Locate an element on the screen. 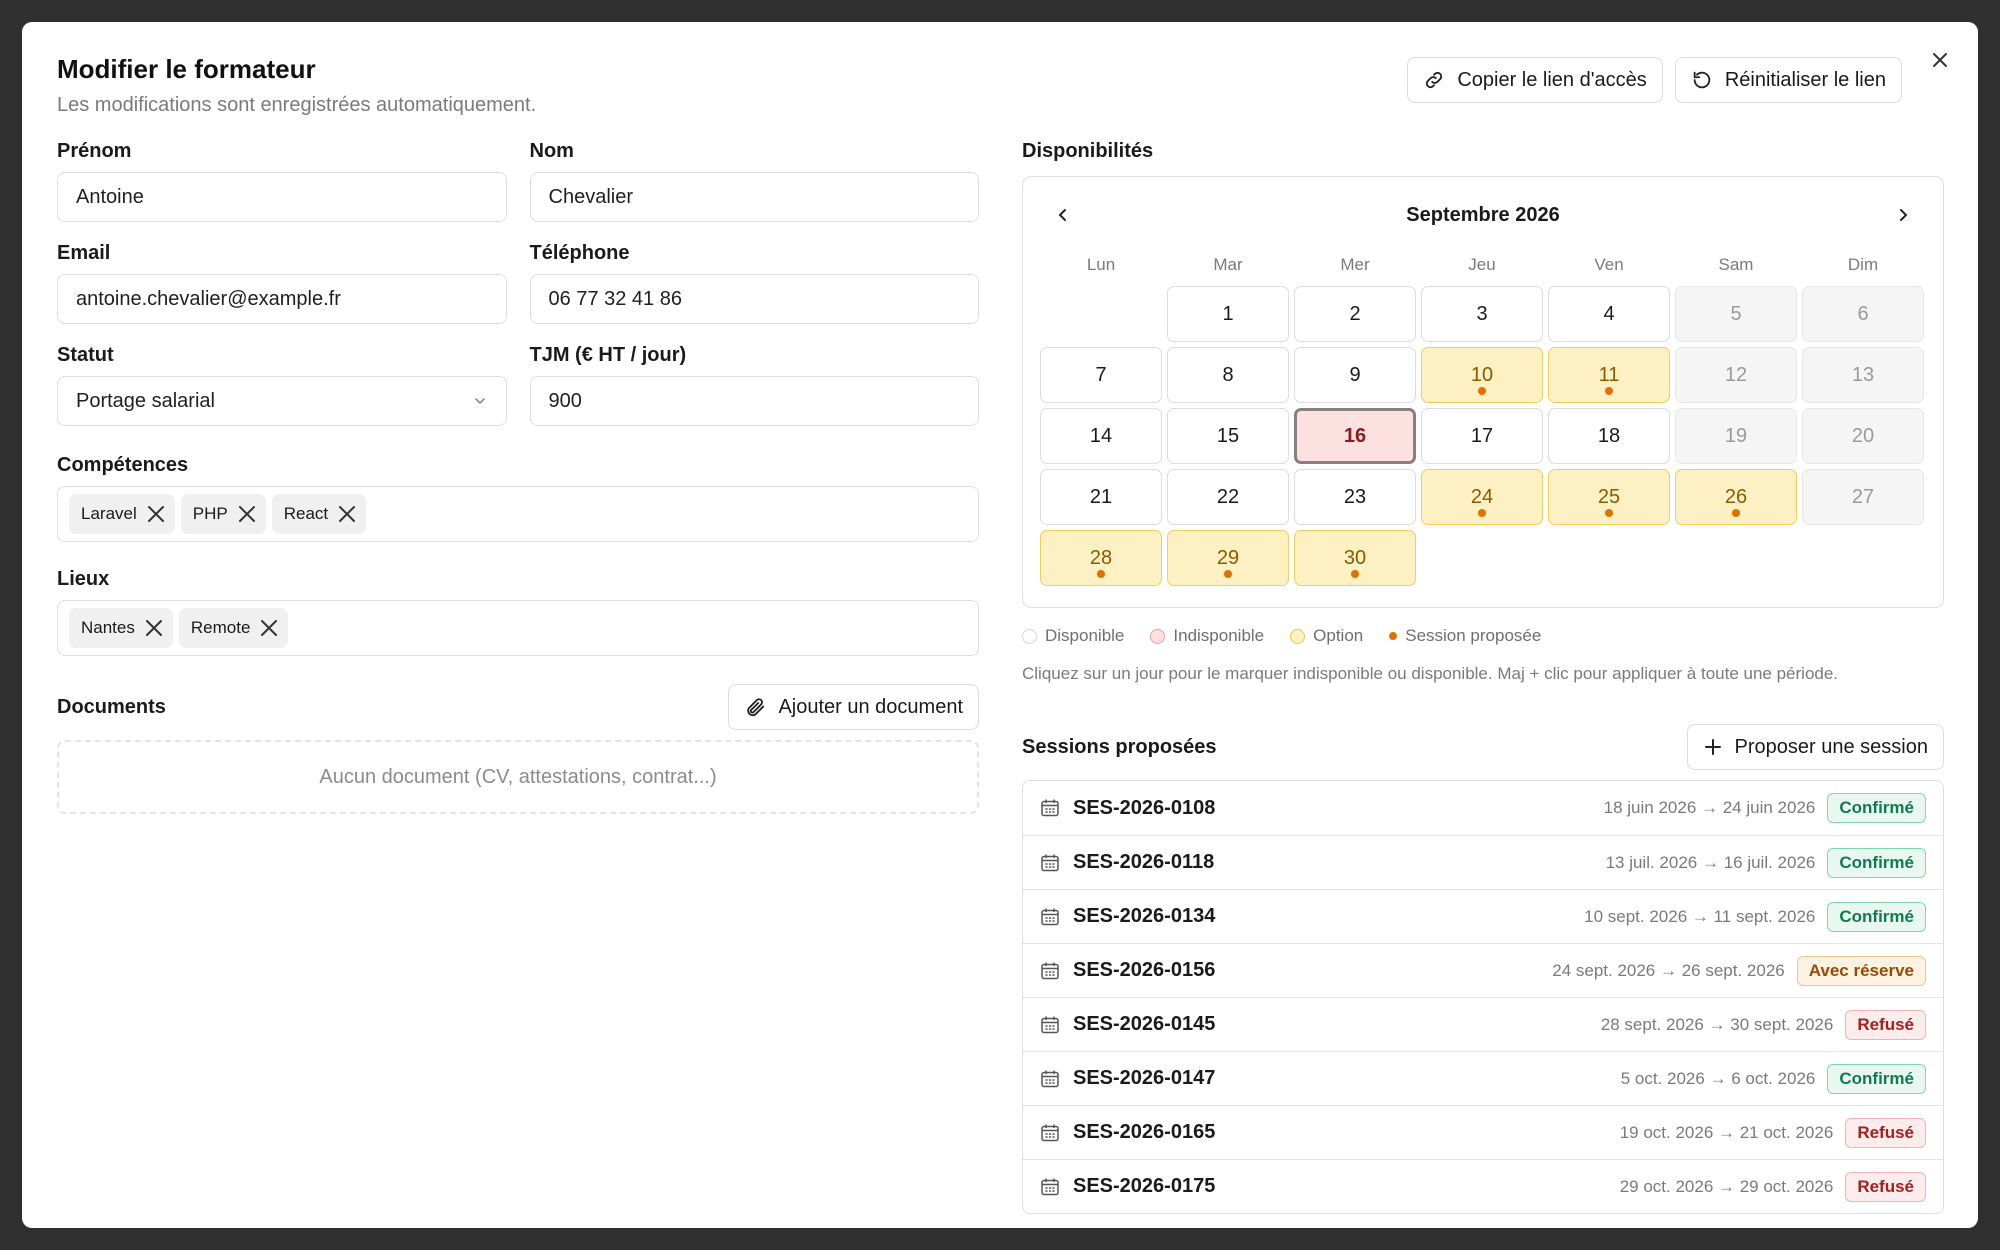 The image size is (2000, 1250). phone-input: 06 77 32 41 86 is located at coordinates (754, 299).